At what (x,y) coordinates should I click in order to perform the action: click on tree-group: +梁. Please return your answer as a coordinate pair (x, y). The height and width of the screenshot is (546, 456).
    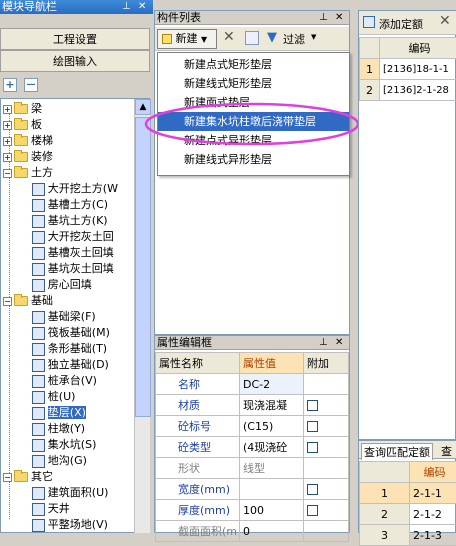
    Looking at the image, I should click on (22, 109).